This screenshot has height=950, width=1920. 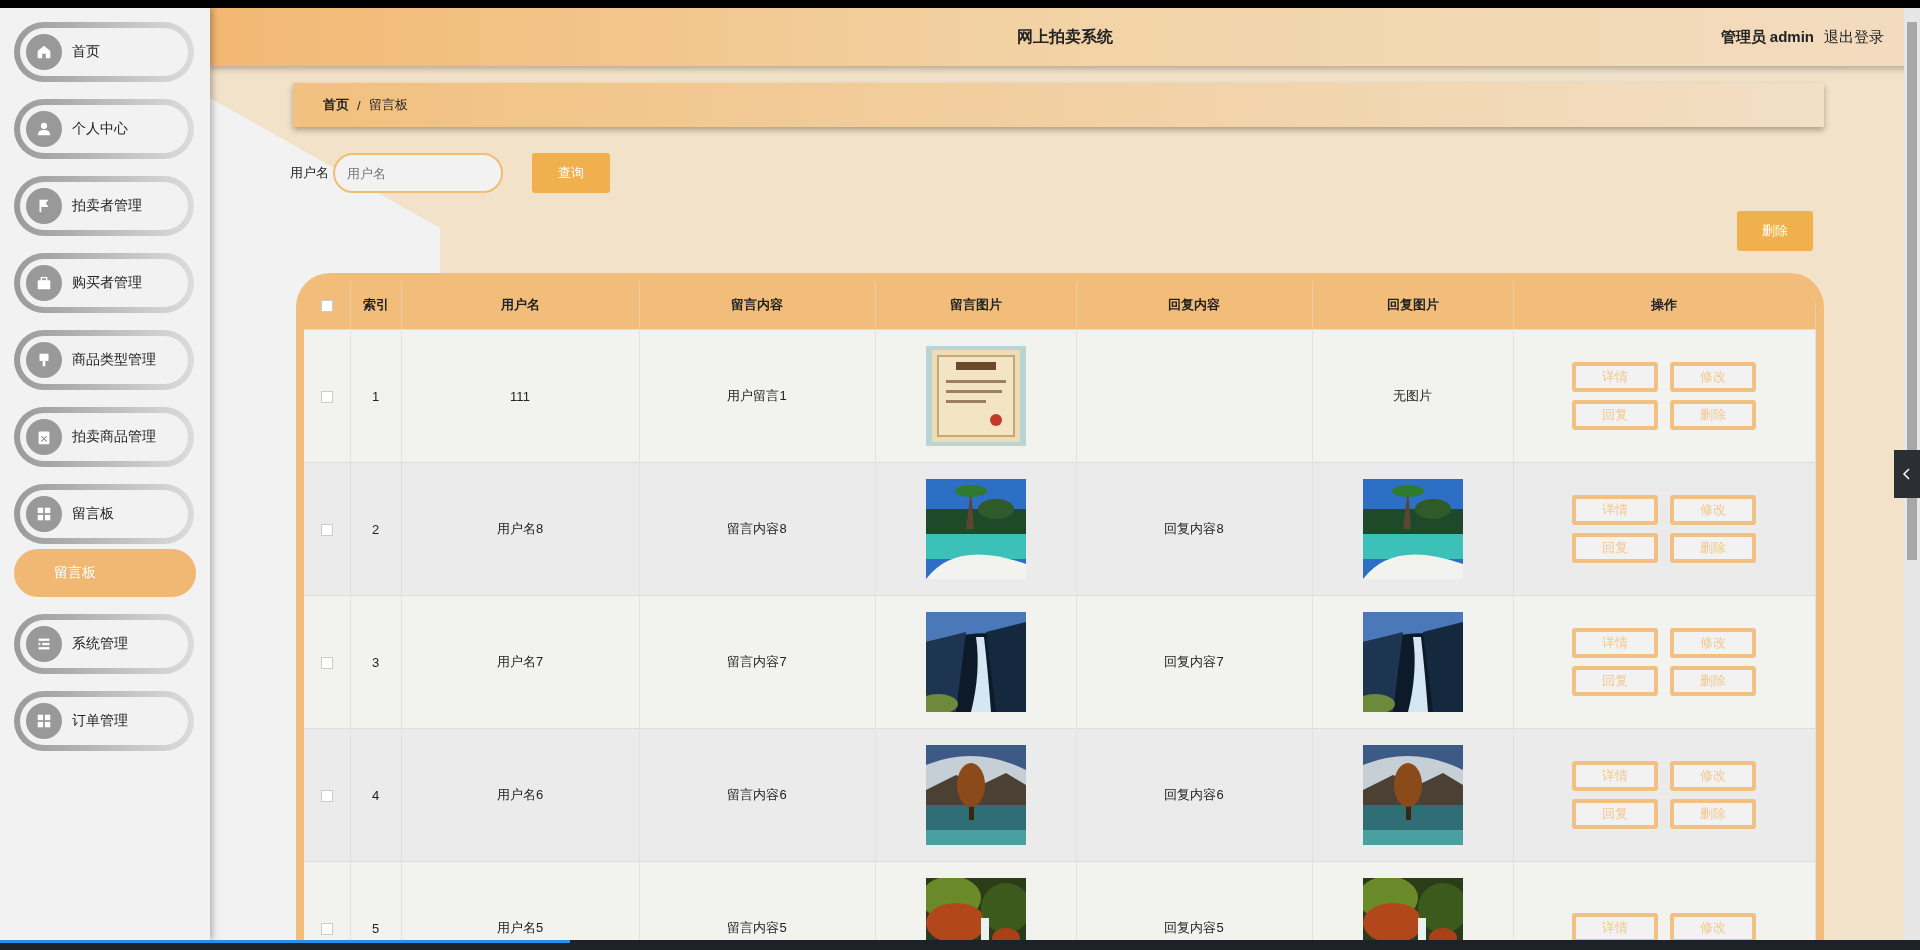 What do you see at coordinates (1412, 305) in the screenshot?
I see `column-header: 回复图片` at bounding box center [1412, 305].